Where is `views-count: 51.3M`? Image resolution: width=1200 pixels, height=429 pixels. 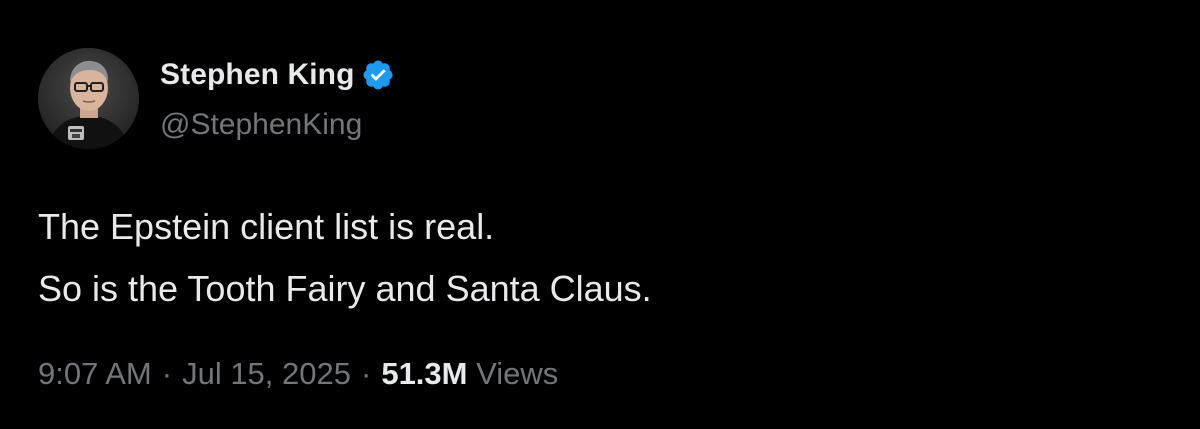
views-count: 51.3M is located at coordinates (424, 373).